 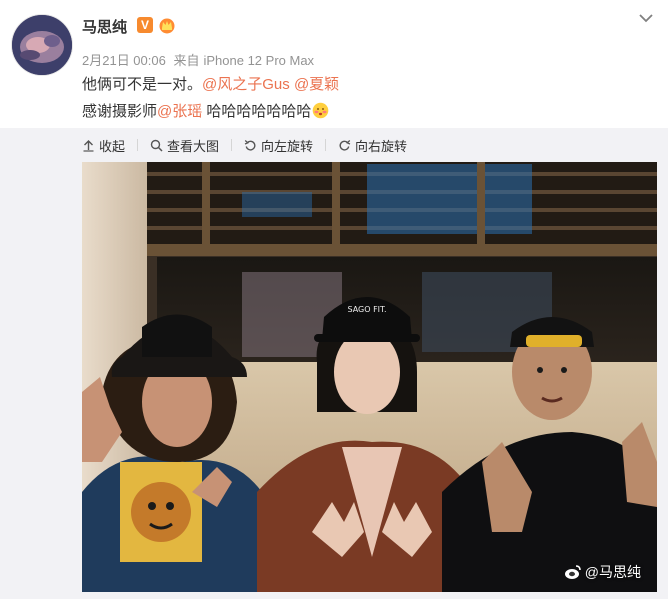 I want to click on collapse-icon, so click(x=88, y=145).